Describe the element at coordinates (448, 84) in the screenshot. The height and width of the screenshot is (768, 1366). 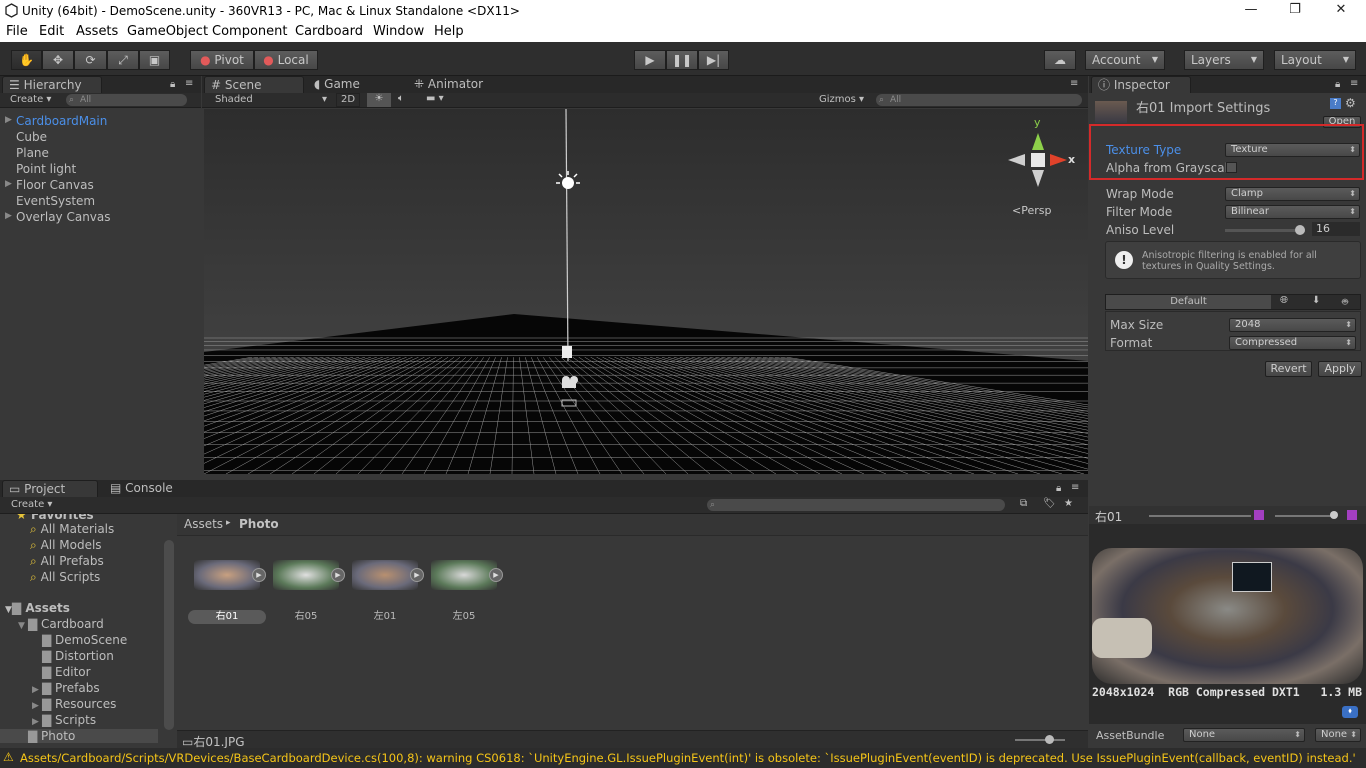
I see `tab-animator: ⁜ Animator` at that location.